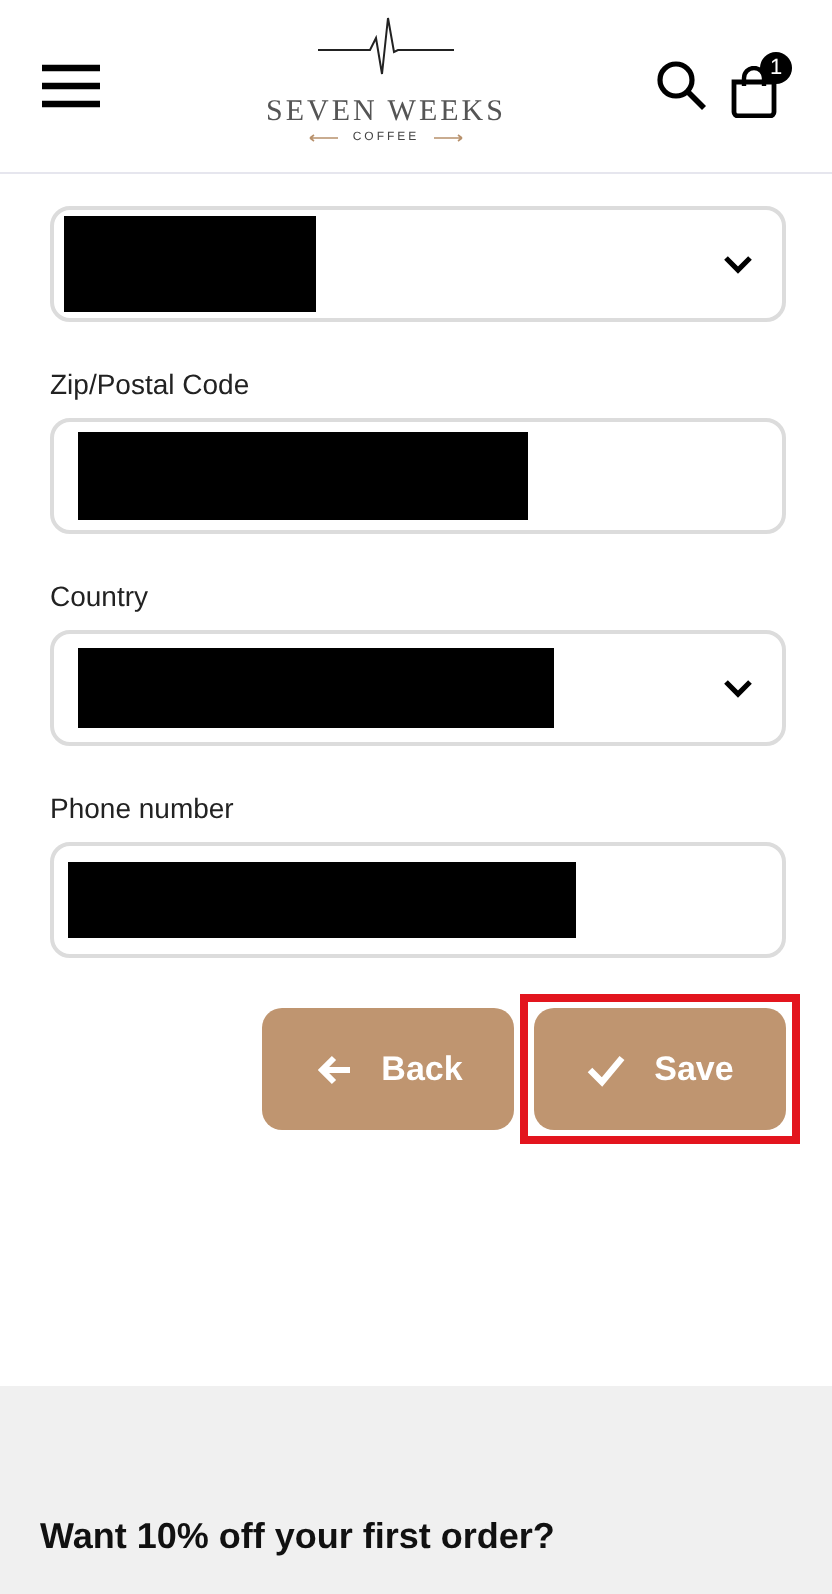 The height and width of the screenshot is (1594, 832). What do you see at coordinates (143, 808) in the screenshot?
I see `field-label: Phone number` at bounding box center [143, 808].